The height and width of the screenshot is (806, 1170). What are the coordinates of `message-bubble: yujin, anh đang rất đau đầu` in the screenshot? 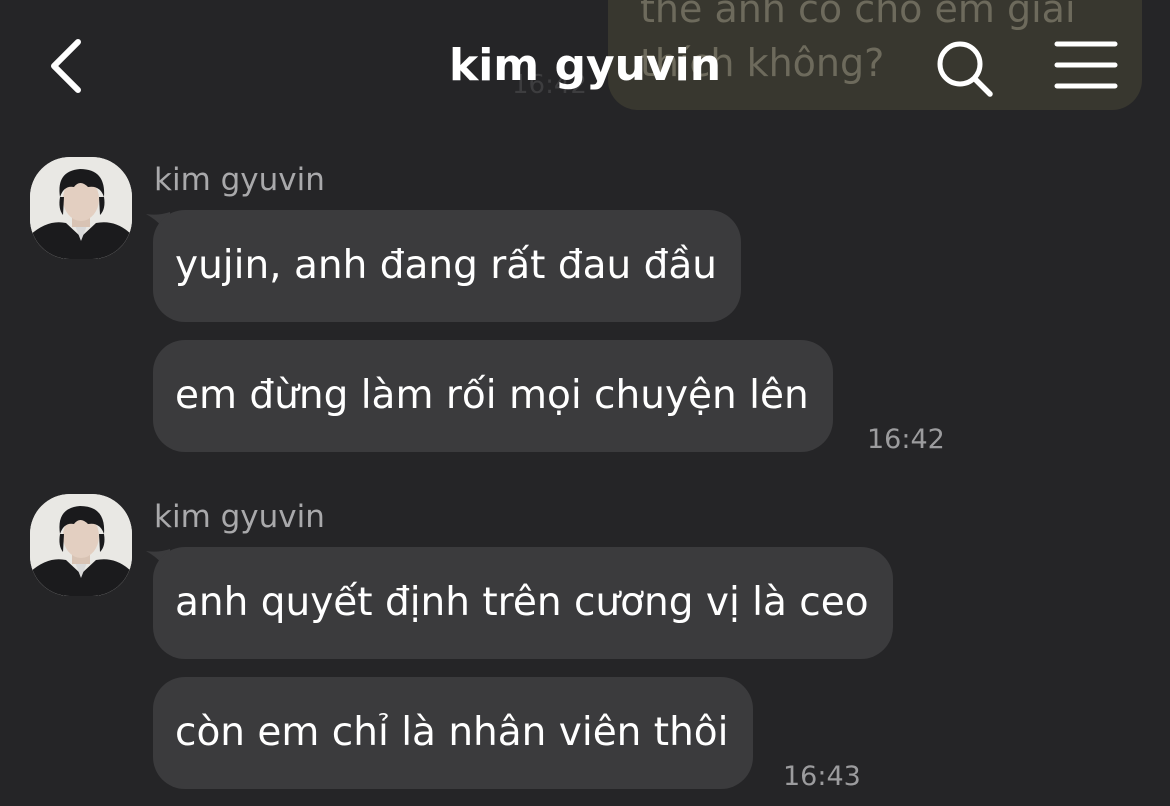 It's located at (447, 266).